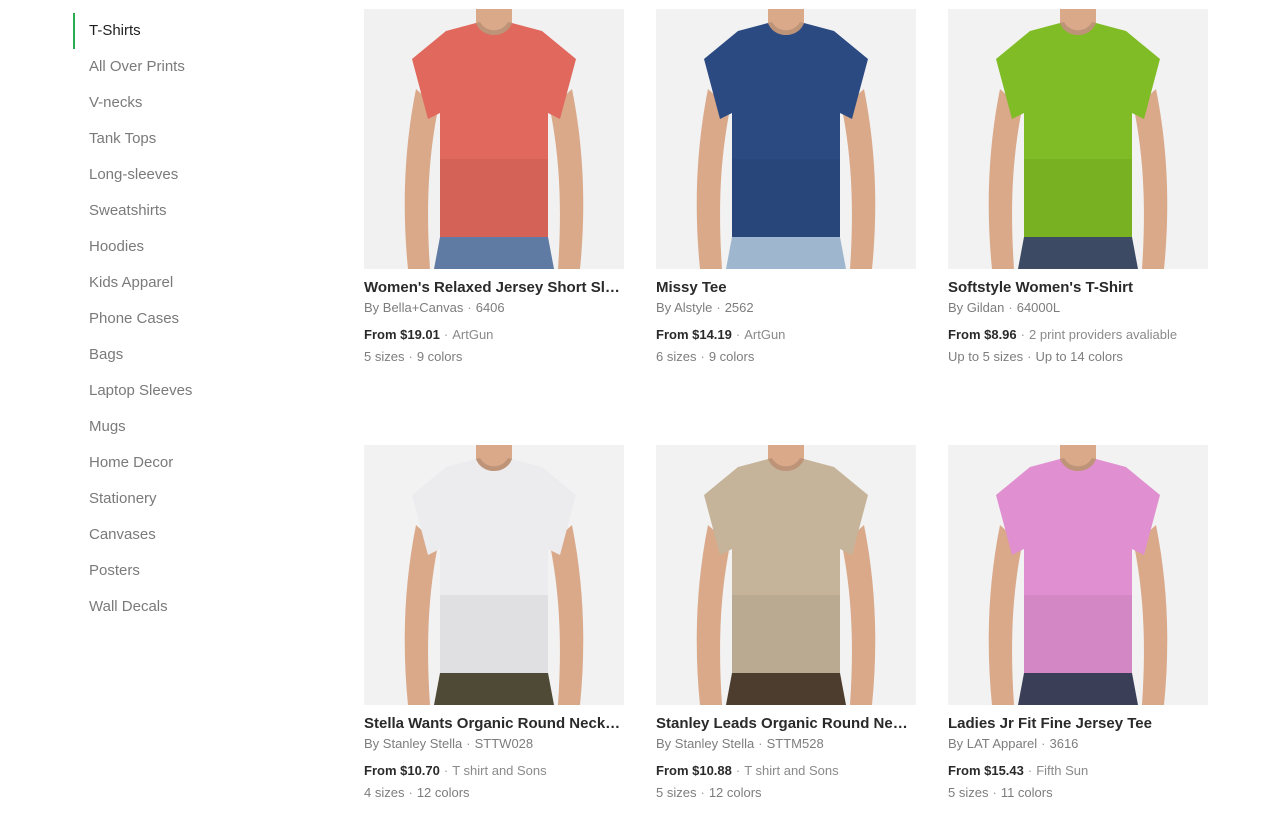 The height and width of the screenshot is (826, 1274). I want to click on product-colors: 11 colors, so click(1026, 792).